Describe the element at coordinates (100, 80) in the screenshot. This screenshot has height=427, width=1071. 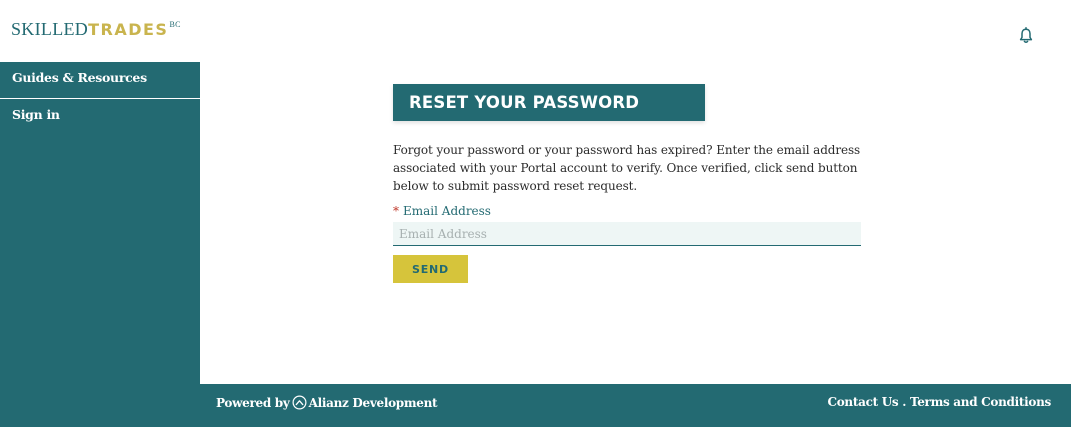
I see `sidebar-item-guides-resources: Guides & Resources` at that location.